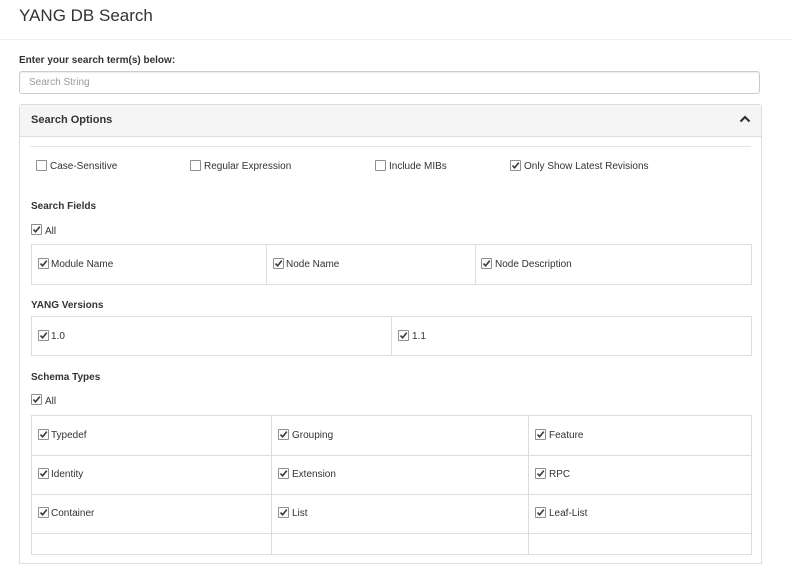 This screenshot has width=791, height=564. What do you see at coordinates (72, 120) in the screenshot?
I see `panel-title: Search Options` at bounding box center [72, 120].